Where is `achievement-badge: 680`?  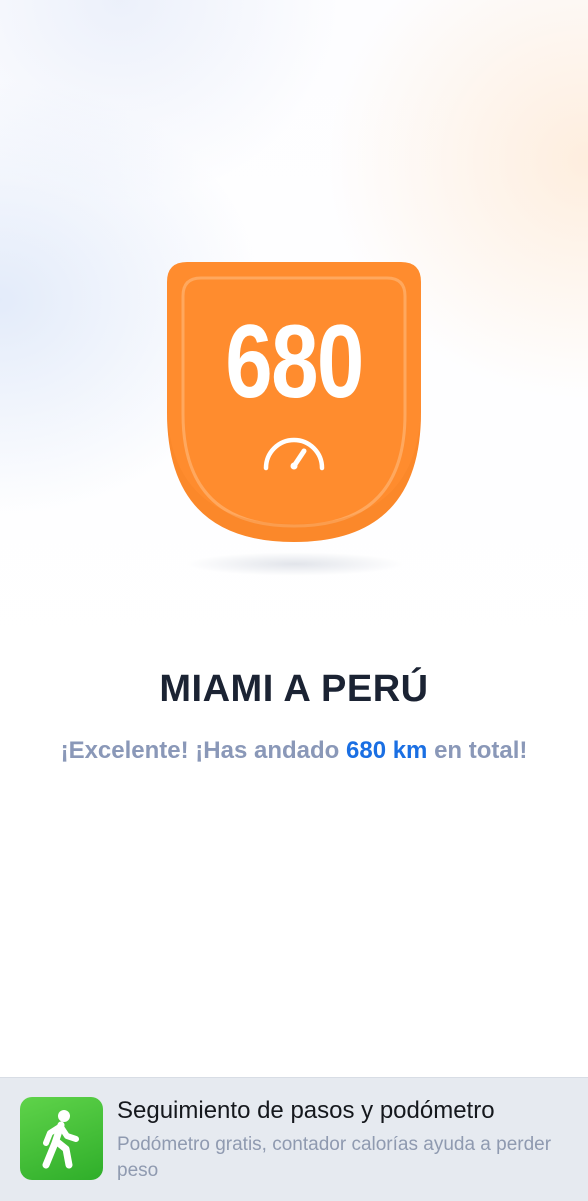
achievement-badge: 680 is located at coordinates (294, 402).